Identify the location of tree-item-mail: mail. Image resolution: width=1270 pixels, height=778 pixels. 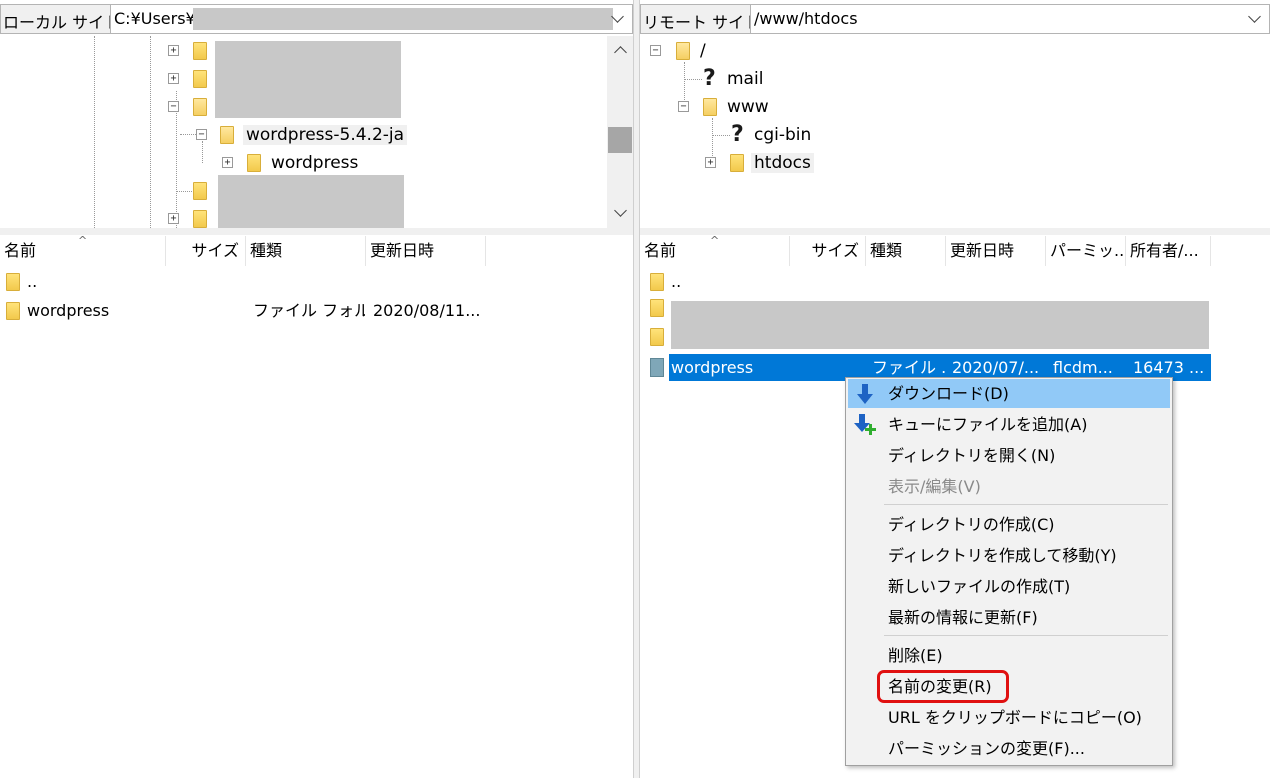
(745, 79).